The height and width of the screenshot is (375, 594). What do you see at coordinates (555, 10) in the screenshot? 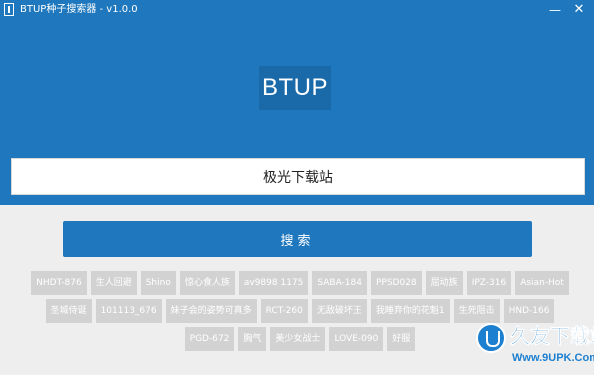
I see `minimize-icon: —` at bounding box center [555, 10].